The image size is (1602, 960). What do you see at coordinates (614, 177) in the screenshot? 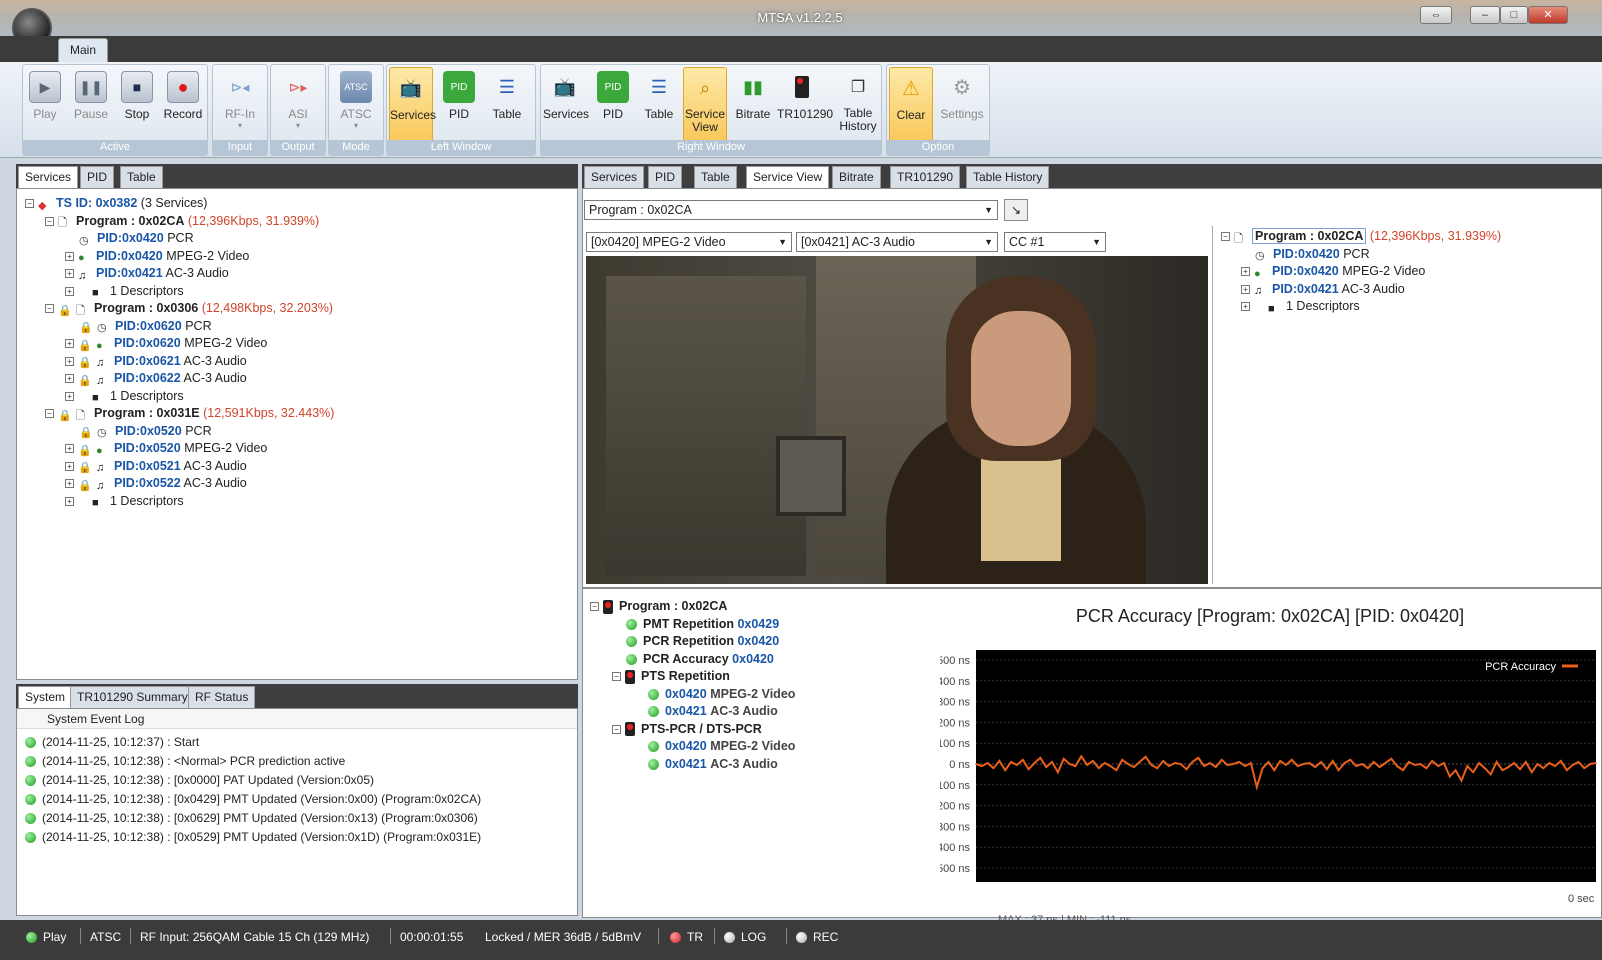
I see `right-tab-services: Services` at bounding box center [614, 177].